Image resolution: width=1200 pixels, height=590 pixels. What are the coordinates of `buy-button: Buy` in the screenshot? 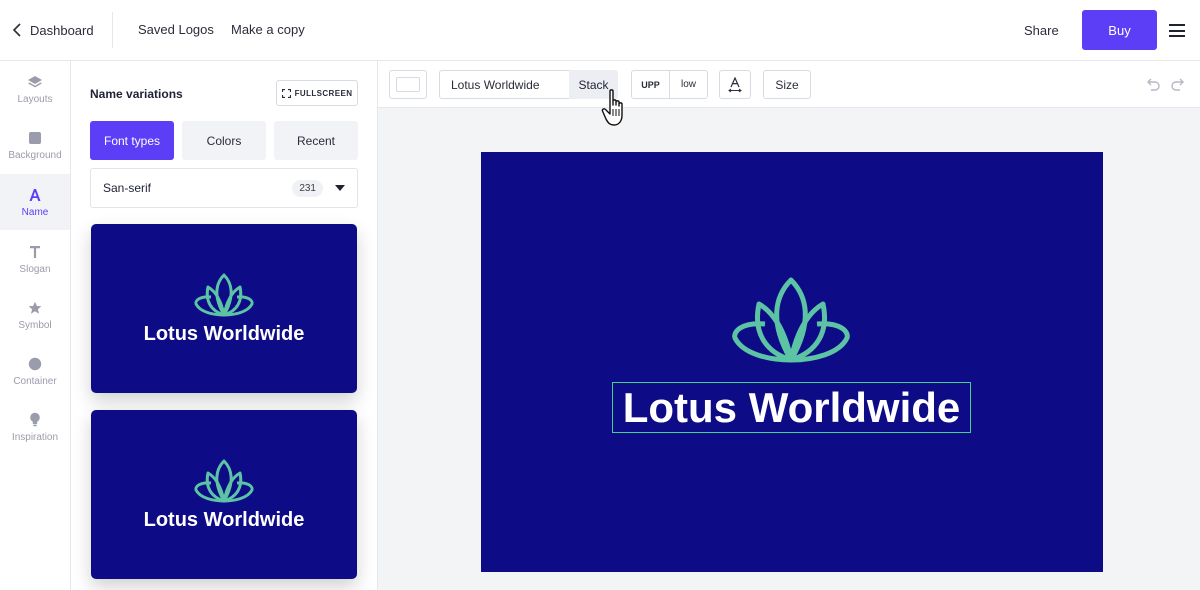 It's located at (1119, 30).